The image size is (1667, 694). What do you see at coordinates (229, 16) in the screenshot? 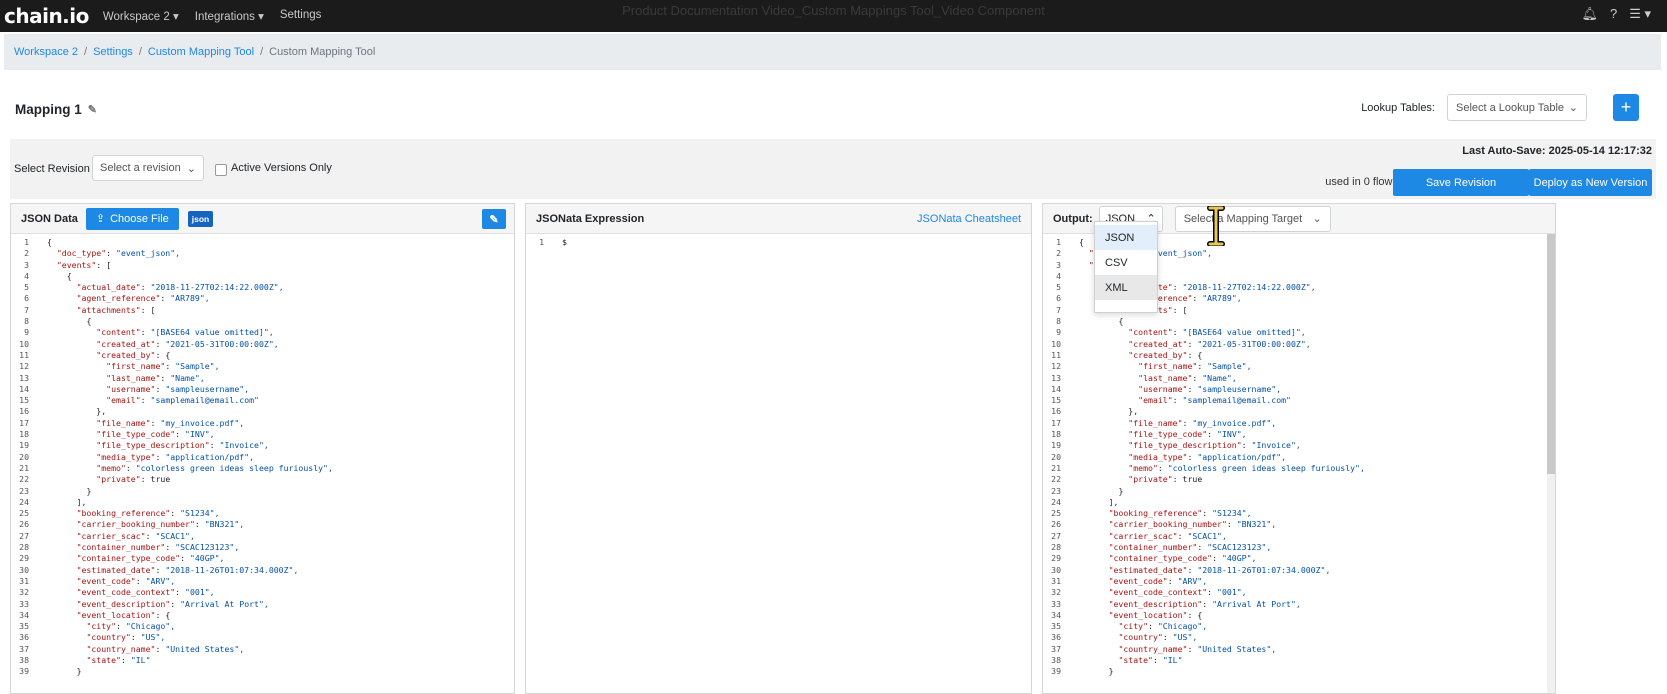
I see `nav-integrations: Integrations ▾` at bounding box center [229, 16].